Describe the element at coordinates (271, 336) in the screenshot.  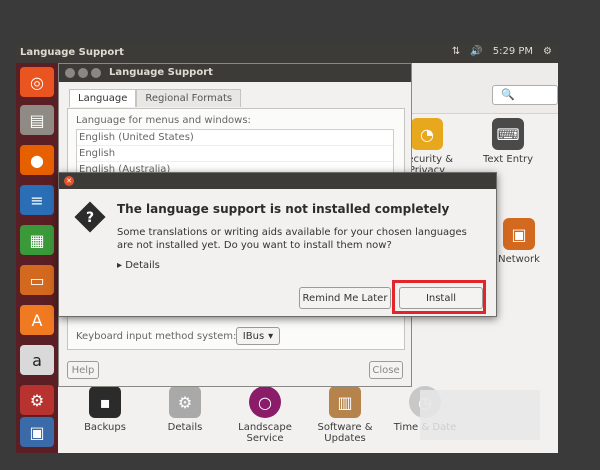
I see `chevron-down-icon: ▾` at that location.